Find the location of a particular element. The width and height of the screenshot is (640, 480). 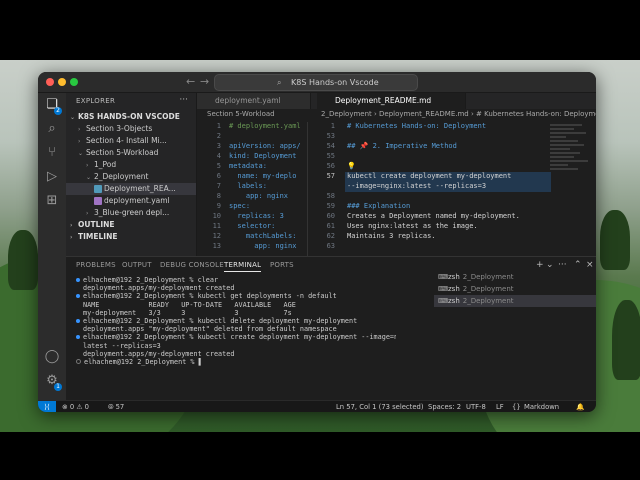

tab-deployment-readme: Deployment_README.md is located at coordinates (391, 101).